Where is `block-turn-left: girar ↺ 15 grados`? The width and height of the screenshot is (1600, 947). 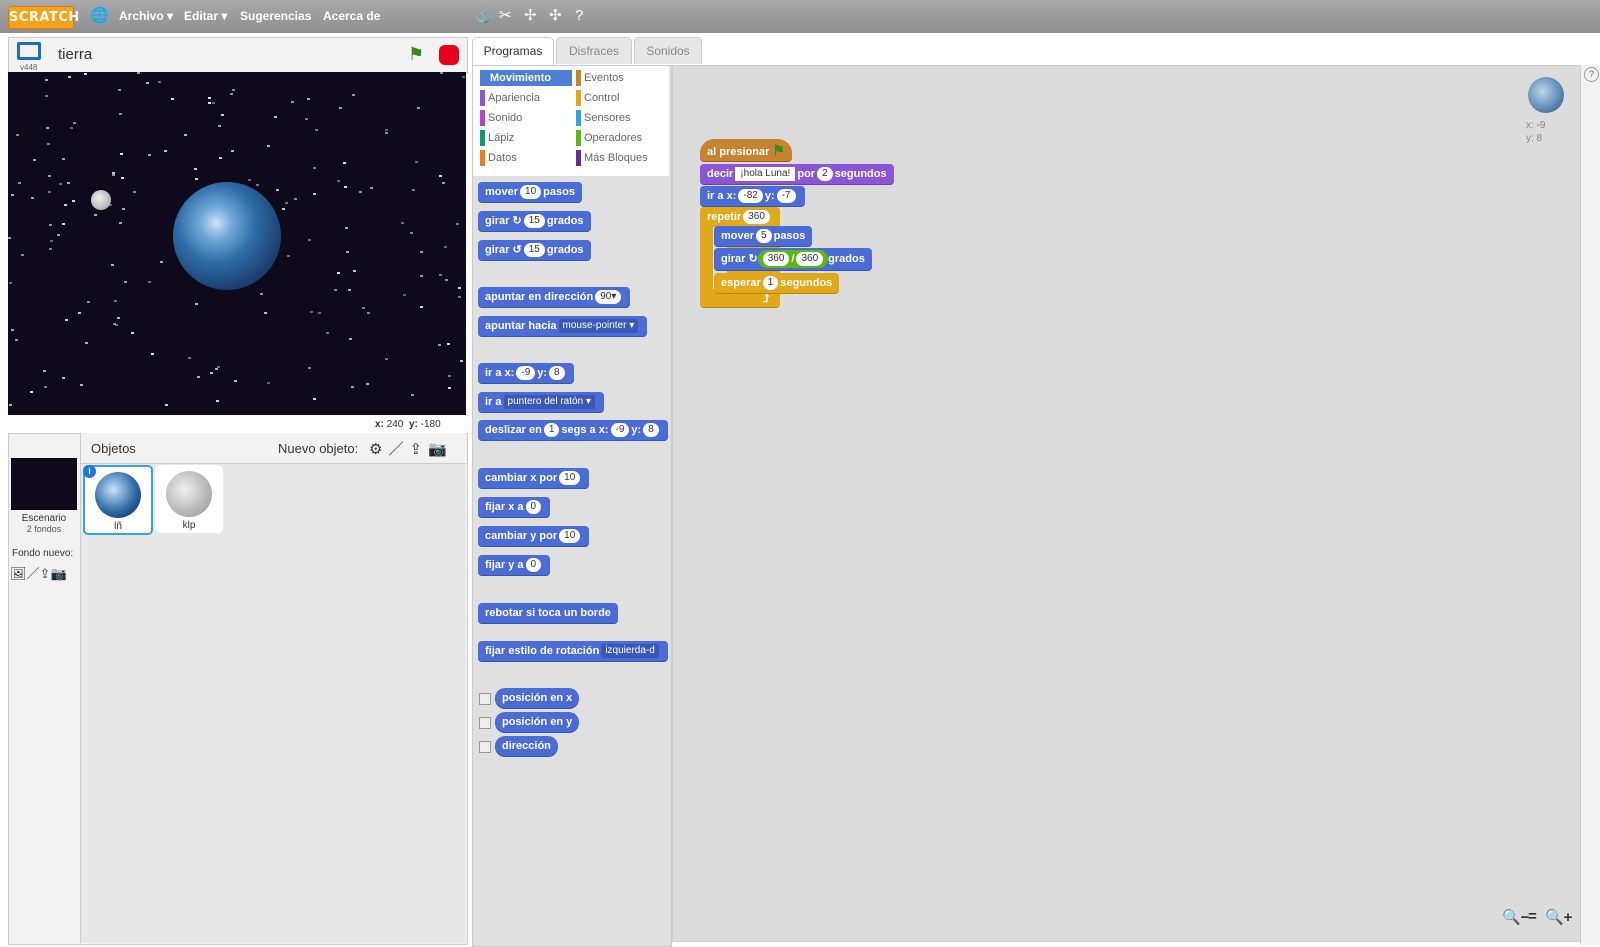 block-turn-left: girar ↺ 15 grados is located at coordinates (534, 250).